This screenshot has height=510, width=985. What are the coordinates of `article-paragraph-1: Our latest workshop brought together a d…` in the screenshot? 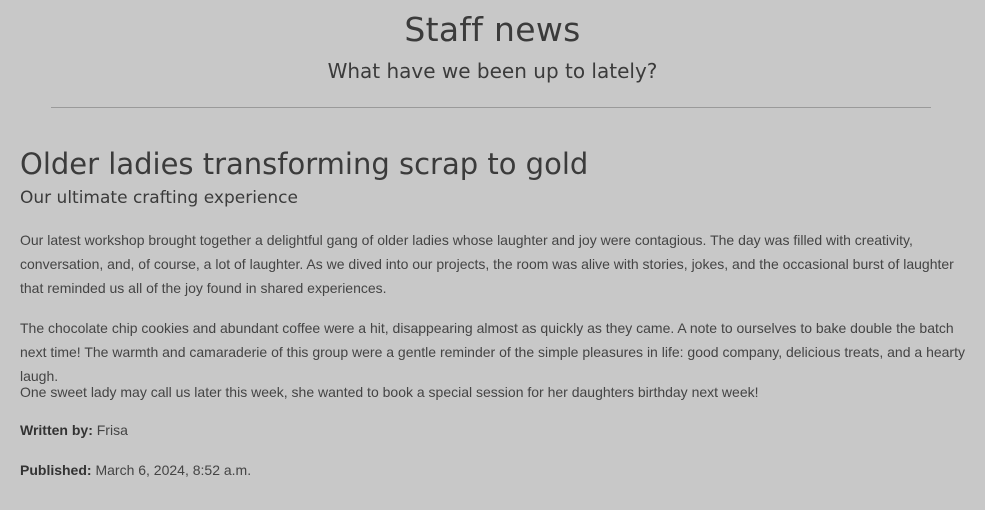 It's located at (487, 264).